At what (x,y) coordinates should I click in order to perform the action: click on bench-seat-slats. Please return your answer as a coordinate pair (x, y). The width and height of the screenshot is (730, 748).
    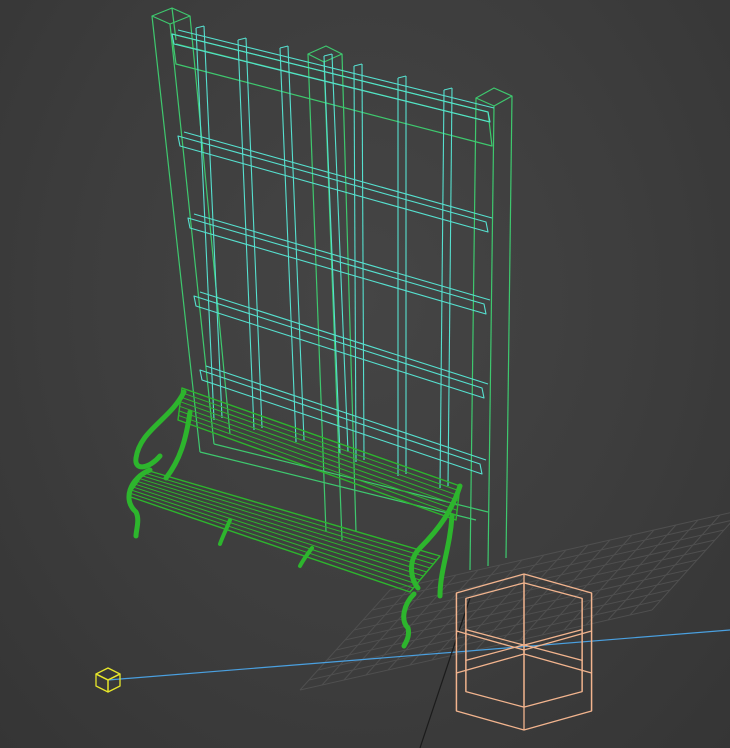
    Looking at the image, I should click on (283, 530).